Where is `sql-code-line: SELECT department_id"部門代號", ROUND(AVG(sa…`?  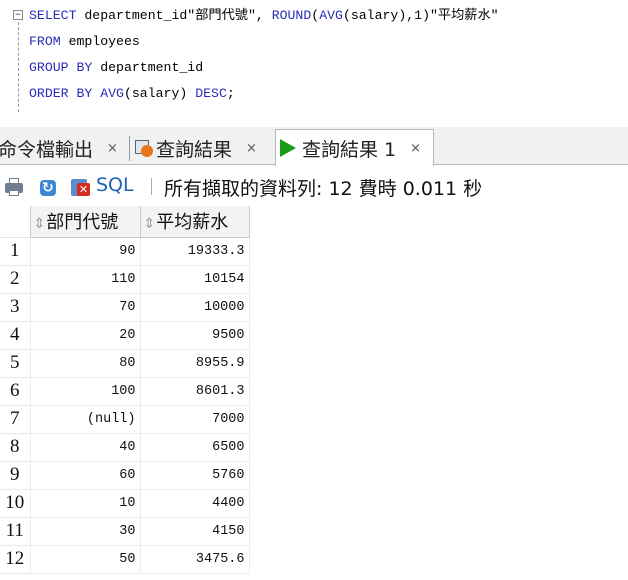 sql-code-line: SELECT department_id"部門代號", ROUND(AVG(sa… is located at coordinates (264, 16).